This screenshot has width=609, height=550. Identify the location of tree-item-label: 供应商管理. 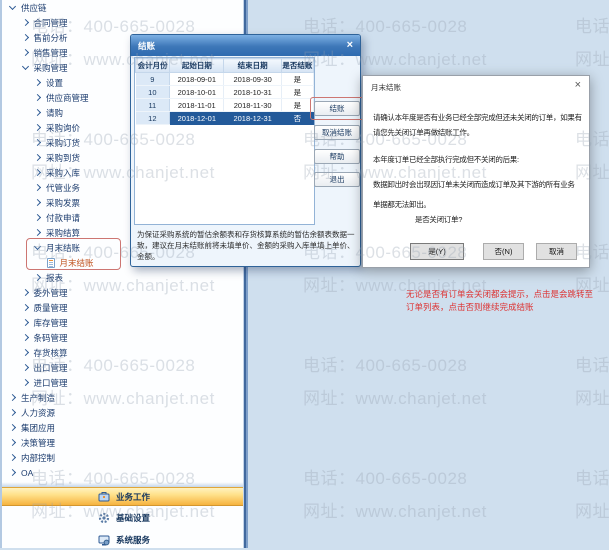
(67, 97).